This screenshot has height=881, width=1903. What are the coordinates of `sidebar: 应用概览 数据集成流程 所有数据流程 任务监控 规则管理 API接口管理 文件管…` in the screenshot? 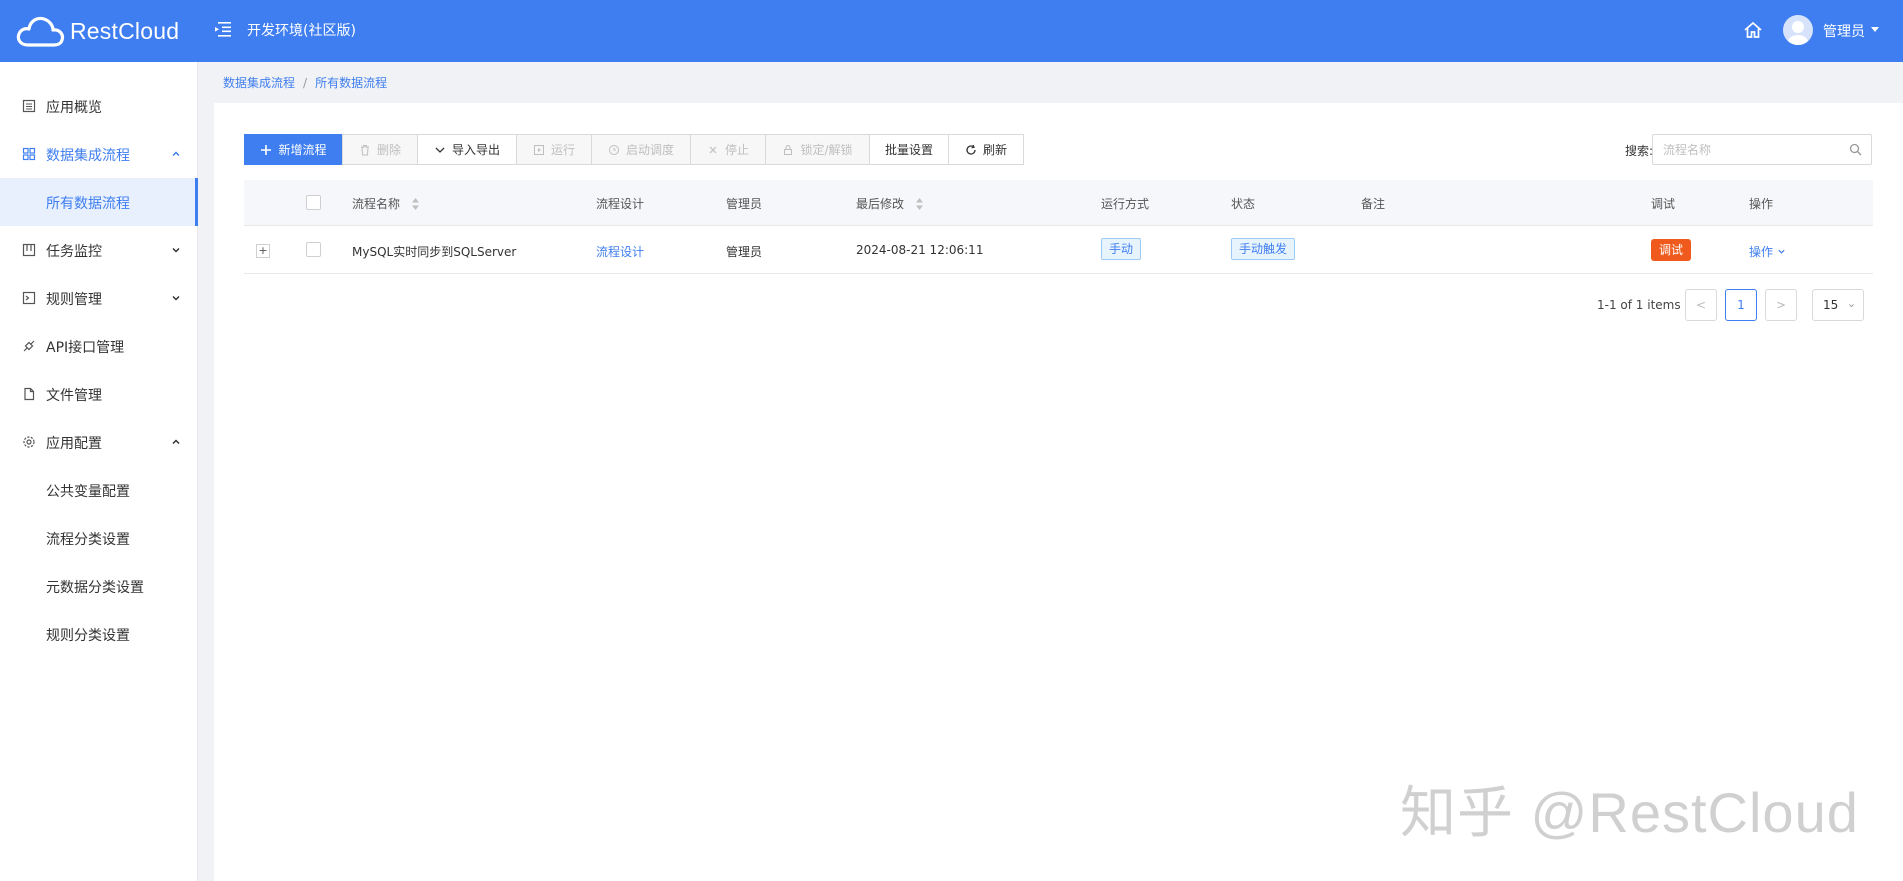 It's located at (99, 471).